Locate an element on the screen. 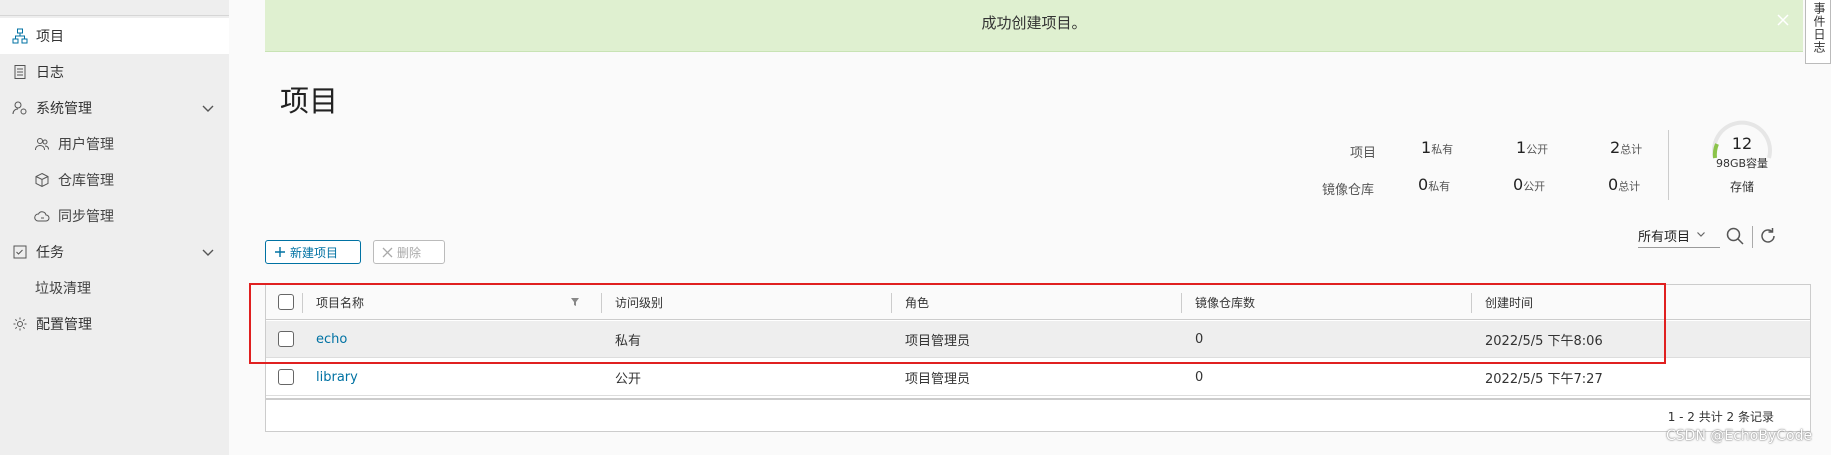 This screenshot has height=455, width=1831. column-header-repo-count: 镜像仓库数 is located at coordinates (1225, 302).